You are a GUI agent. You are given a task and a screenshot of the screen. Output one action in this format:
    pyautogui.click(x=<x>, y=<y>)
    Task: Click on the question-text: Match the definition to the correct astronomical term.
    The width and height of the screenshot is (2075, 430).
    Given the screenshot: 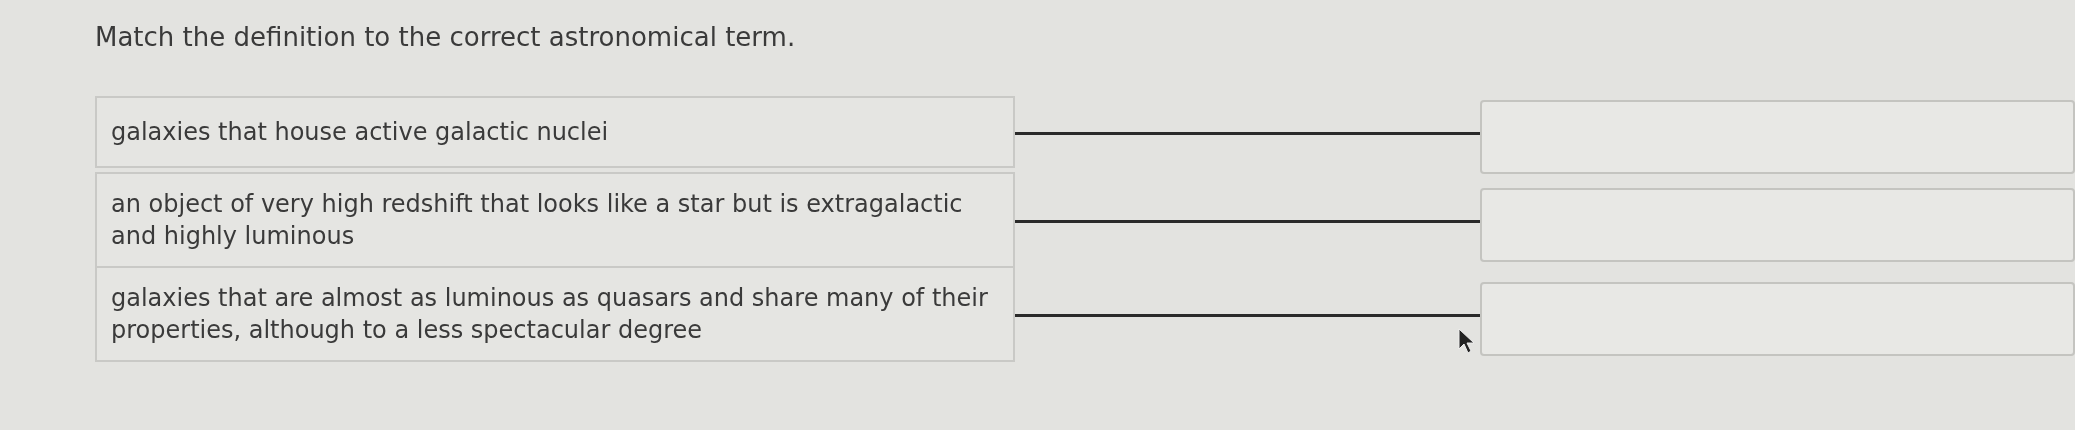 What is the action you would take?
    pyautogui.click(x=445, y=37)
    